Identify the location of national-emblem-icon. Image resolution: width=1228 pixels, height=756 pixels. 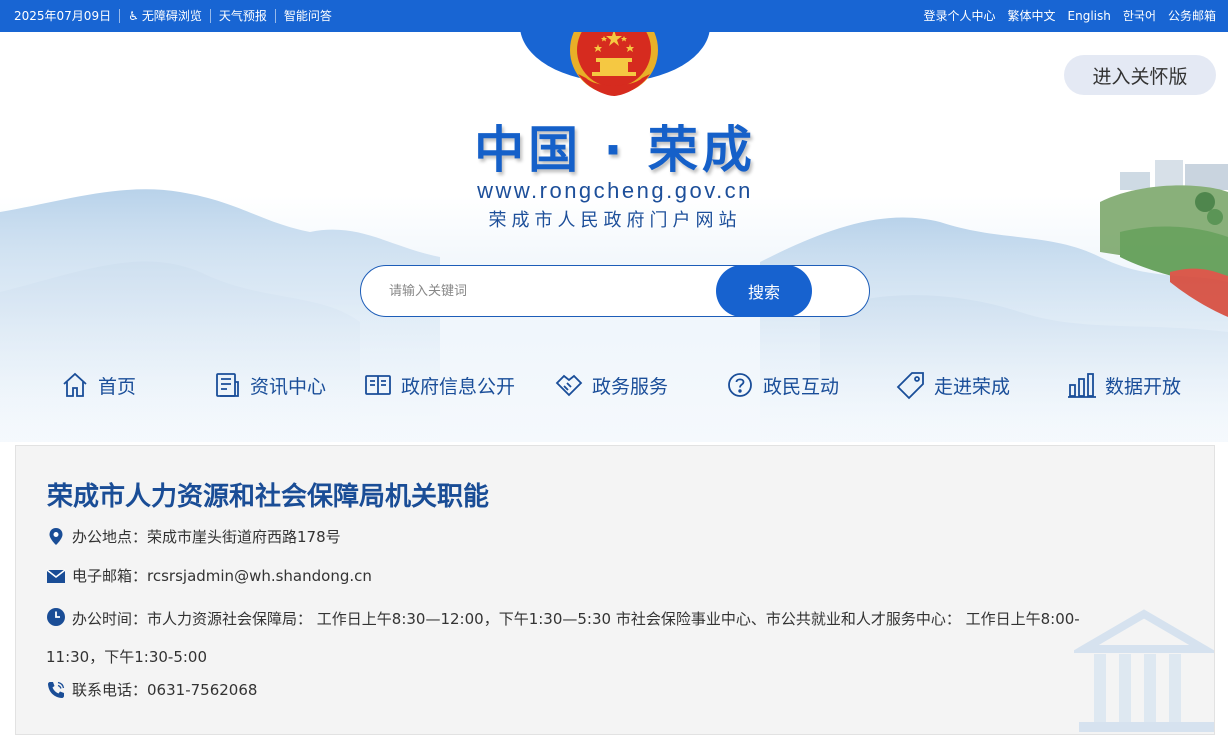
(614, 64).